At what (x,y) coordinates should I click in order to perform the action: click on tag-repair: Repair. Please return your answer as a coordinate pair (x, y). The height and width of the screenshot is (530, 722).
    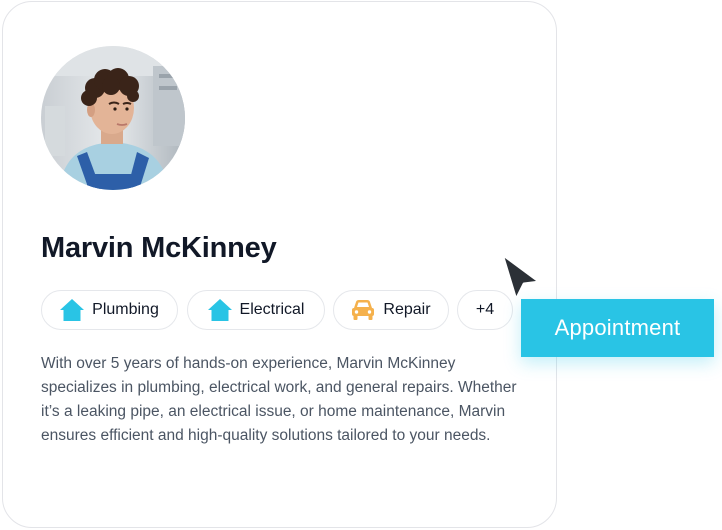
    Looking at the image, I should click on (391, 310).